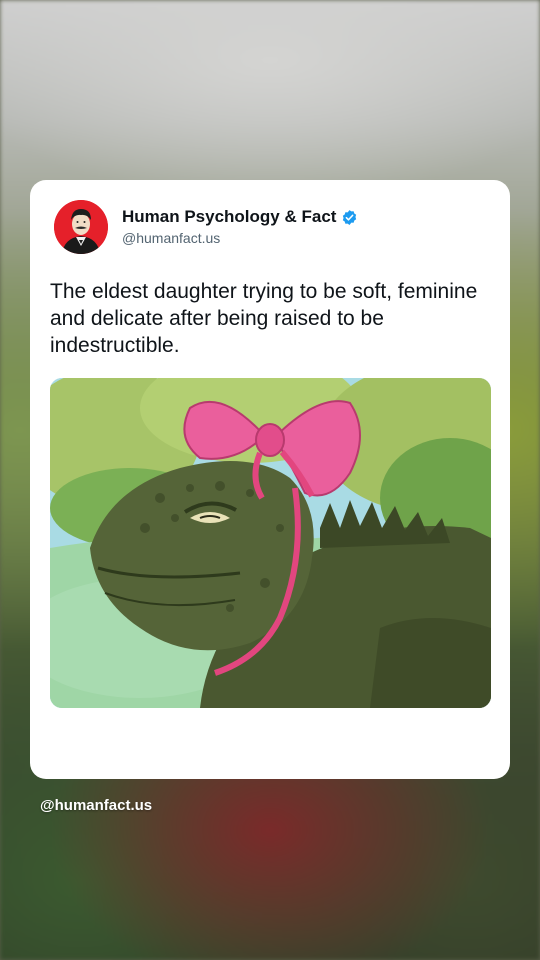 This screenshot has width=540, height=960. What do you see at coordinates (229, 217) in the screenshot?
I see `account-name: Human Psychology & Fact` at bounding box center [229, 217].